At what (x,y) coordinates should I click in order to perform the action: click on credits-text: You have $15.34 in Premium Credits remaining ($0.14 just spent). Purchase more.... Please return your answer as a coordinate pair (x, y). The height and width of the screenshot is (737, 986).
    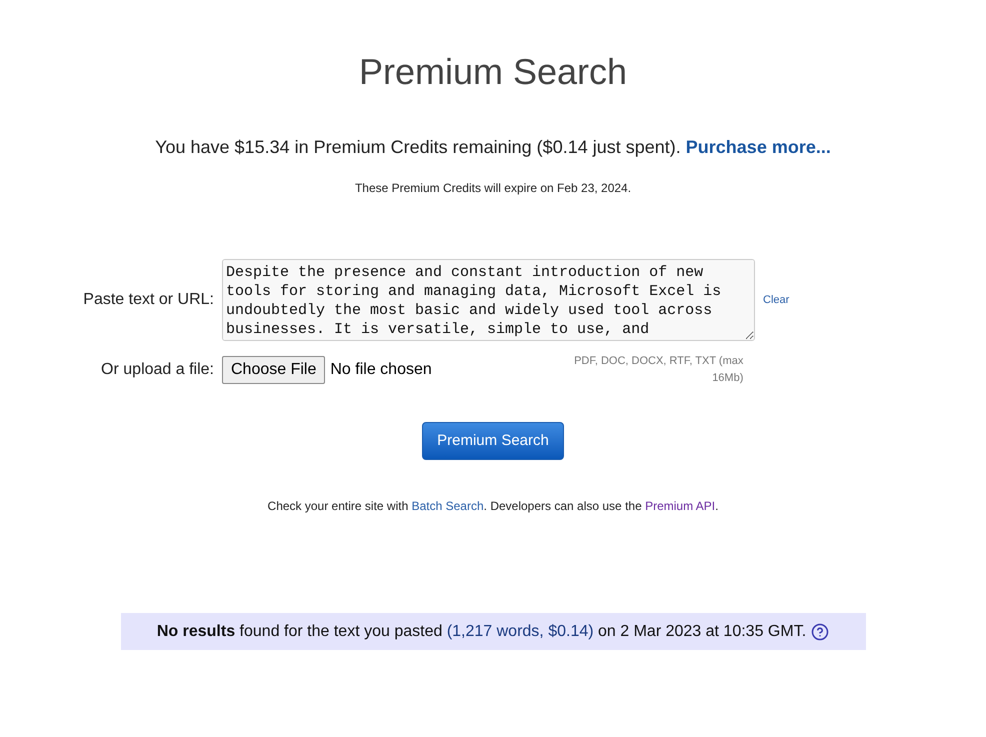
    Looking at the image, I should click on (493, 147).